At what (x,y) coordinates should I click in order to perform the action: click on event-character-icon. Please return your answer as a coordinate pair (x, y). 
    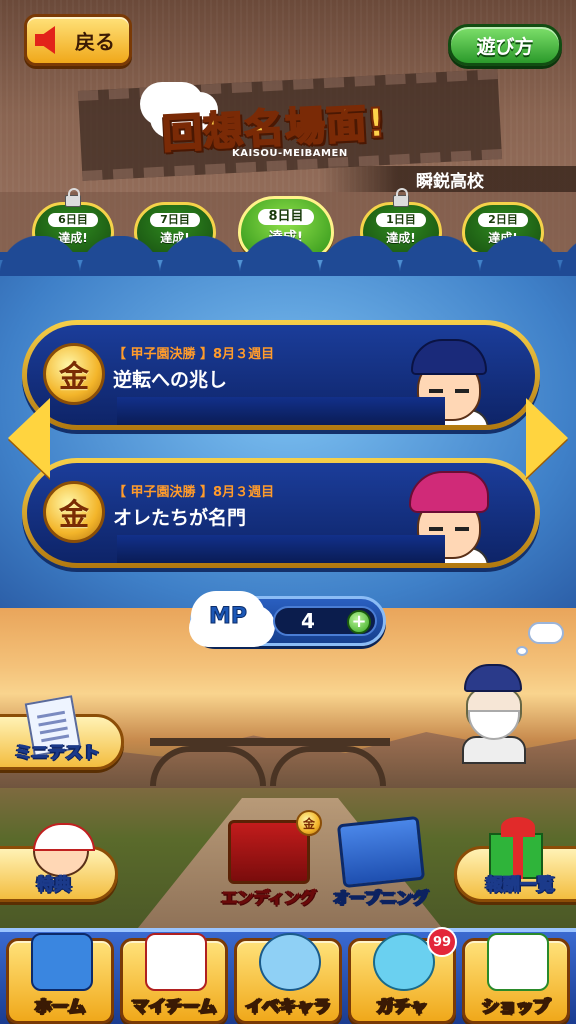
    Looking at the image, I should click on (290, 962).